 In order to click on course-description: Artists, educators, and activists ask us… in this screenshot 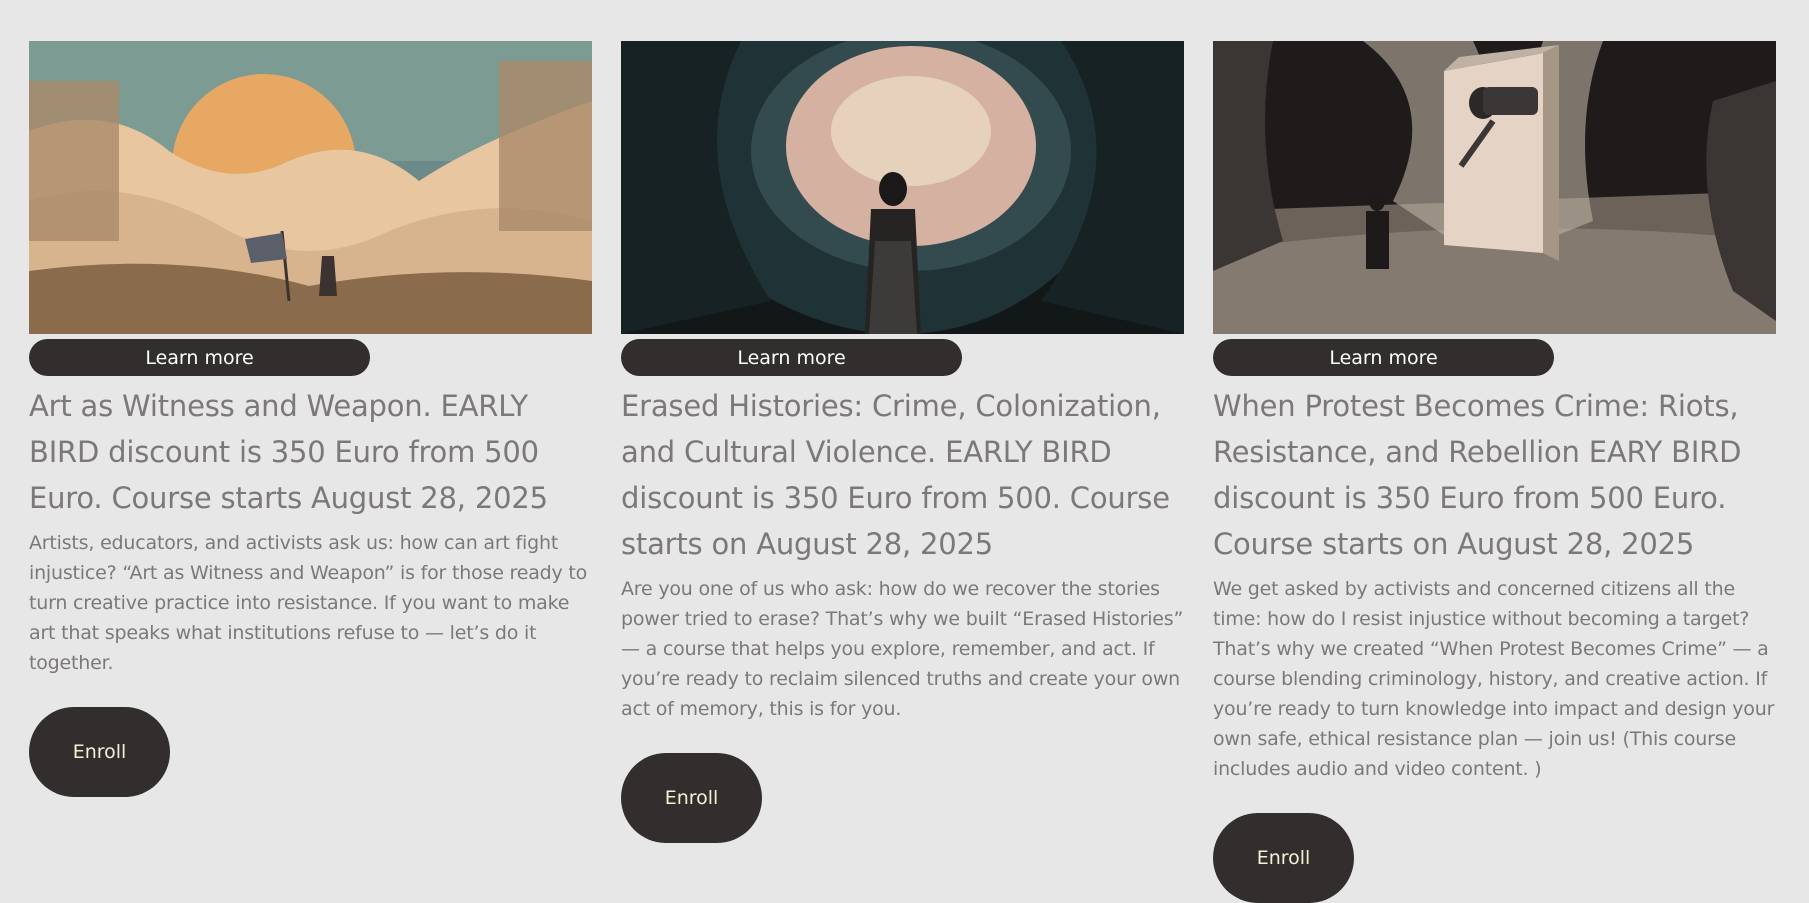, I will do `click(308, 603)`.